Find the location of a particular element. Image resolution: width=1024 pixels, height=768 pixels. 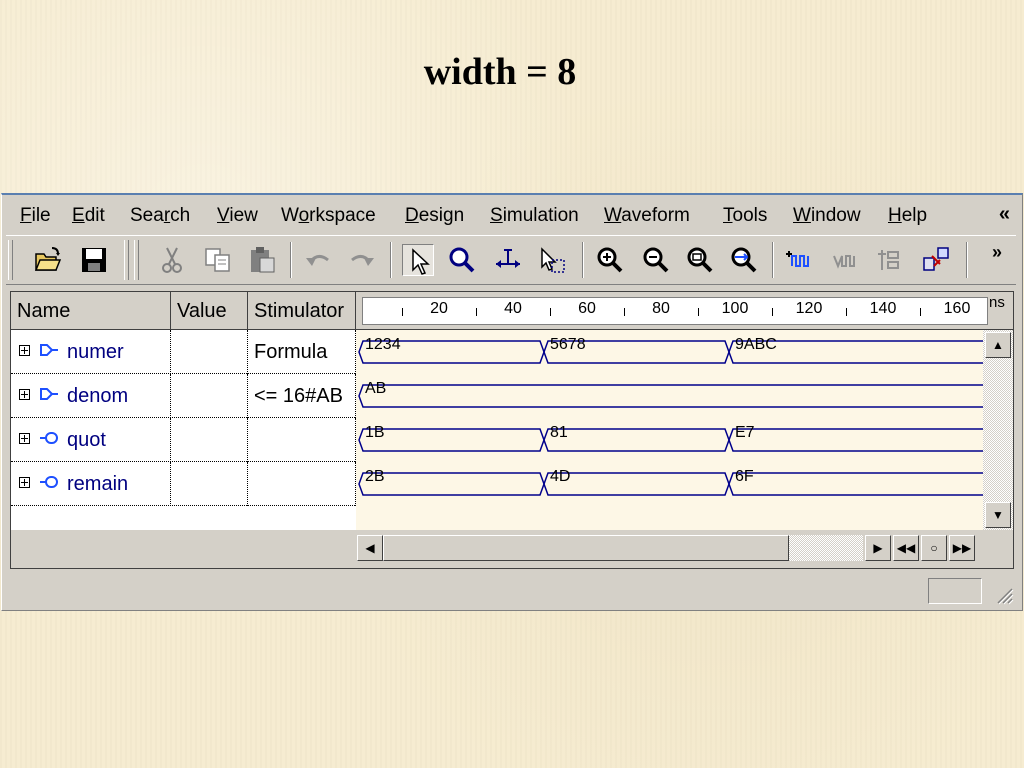

menu-item-mnemonic: o is located at coordinates (304, 215).